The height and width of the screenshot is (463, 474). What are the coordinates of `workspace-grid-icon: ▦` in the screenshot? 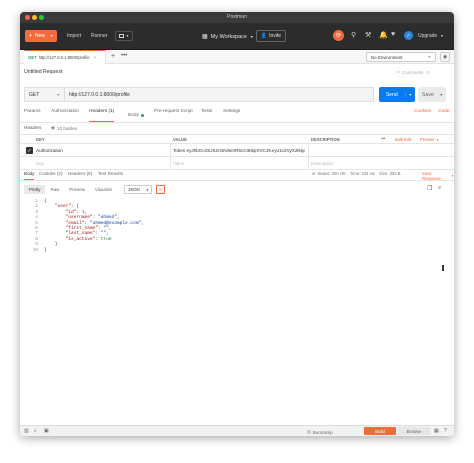 It's located at (205, 37).